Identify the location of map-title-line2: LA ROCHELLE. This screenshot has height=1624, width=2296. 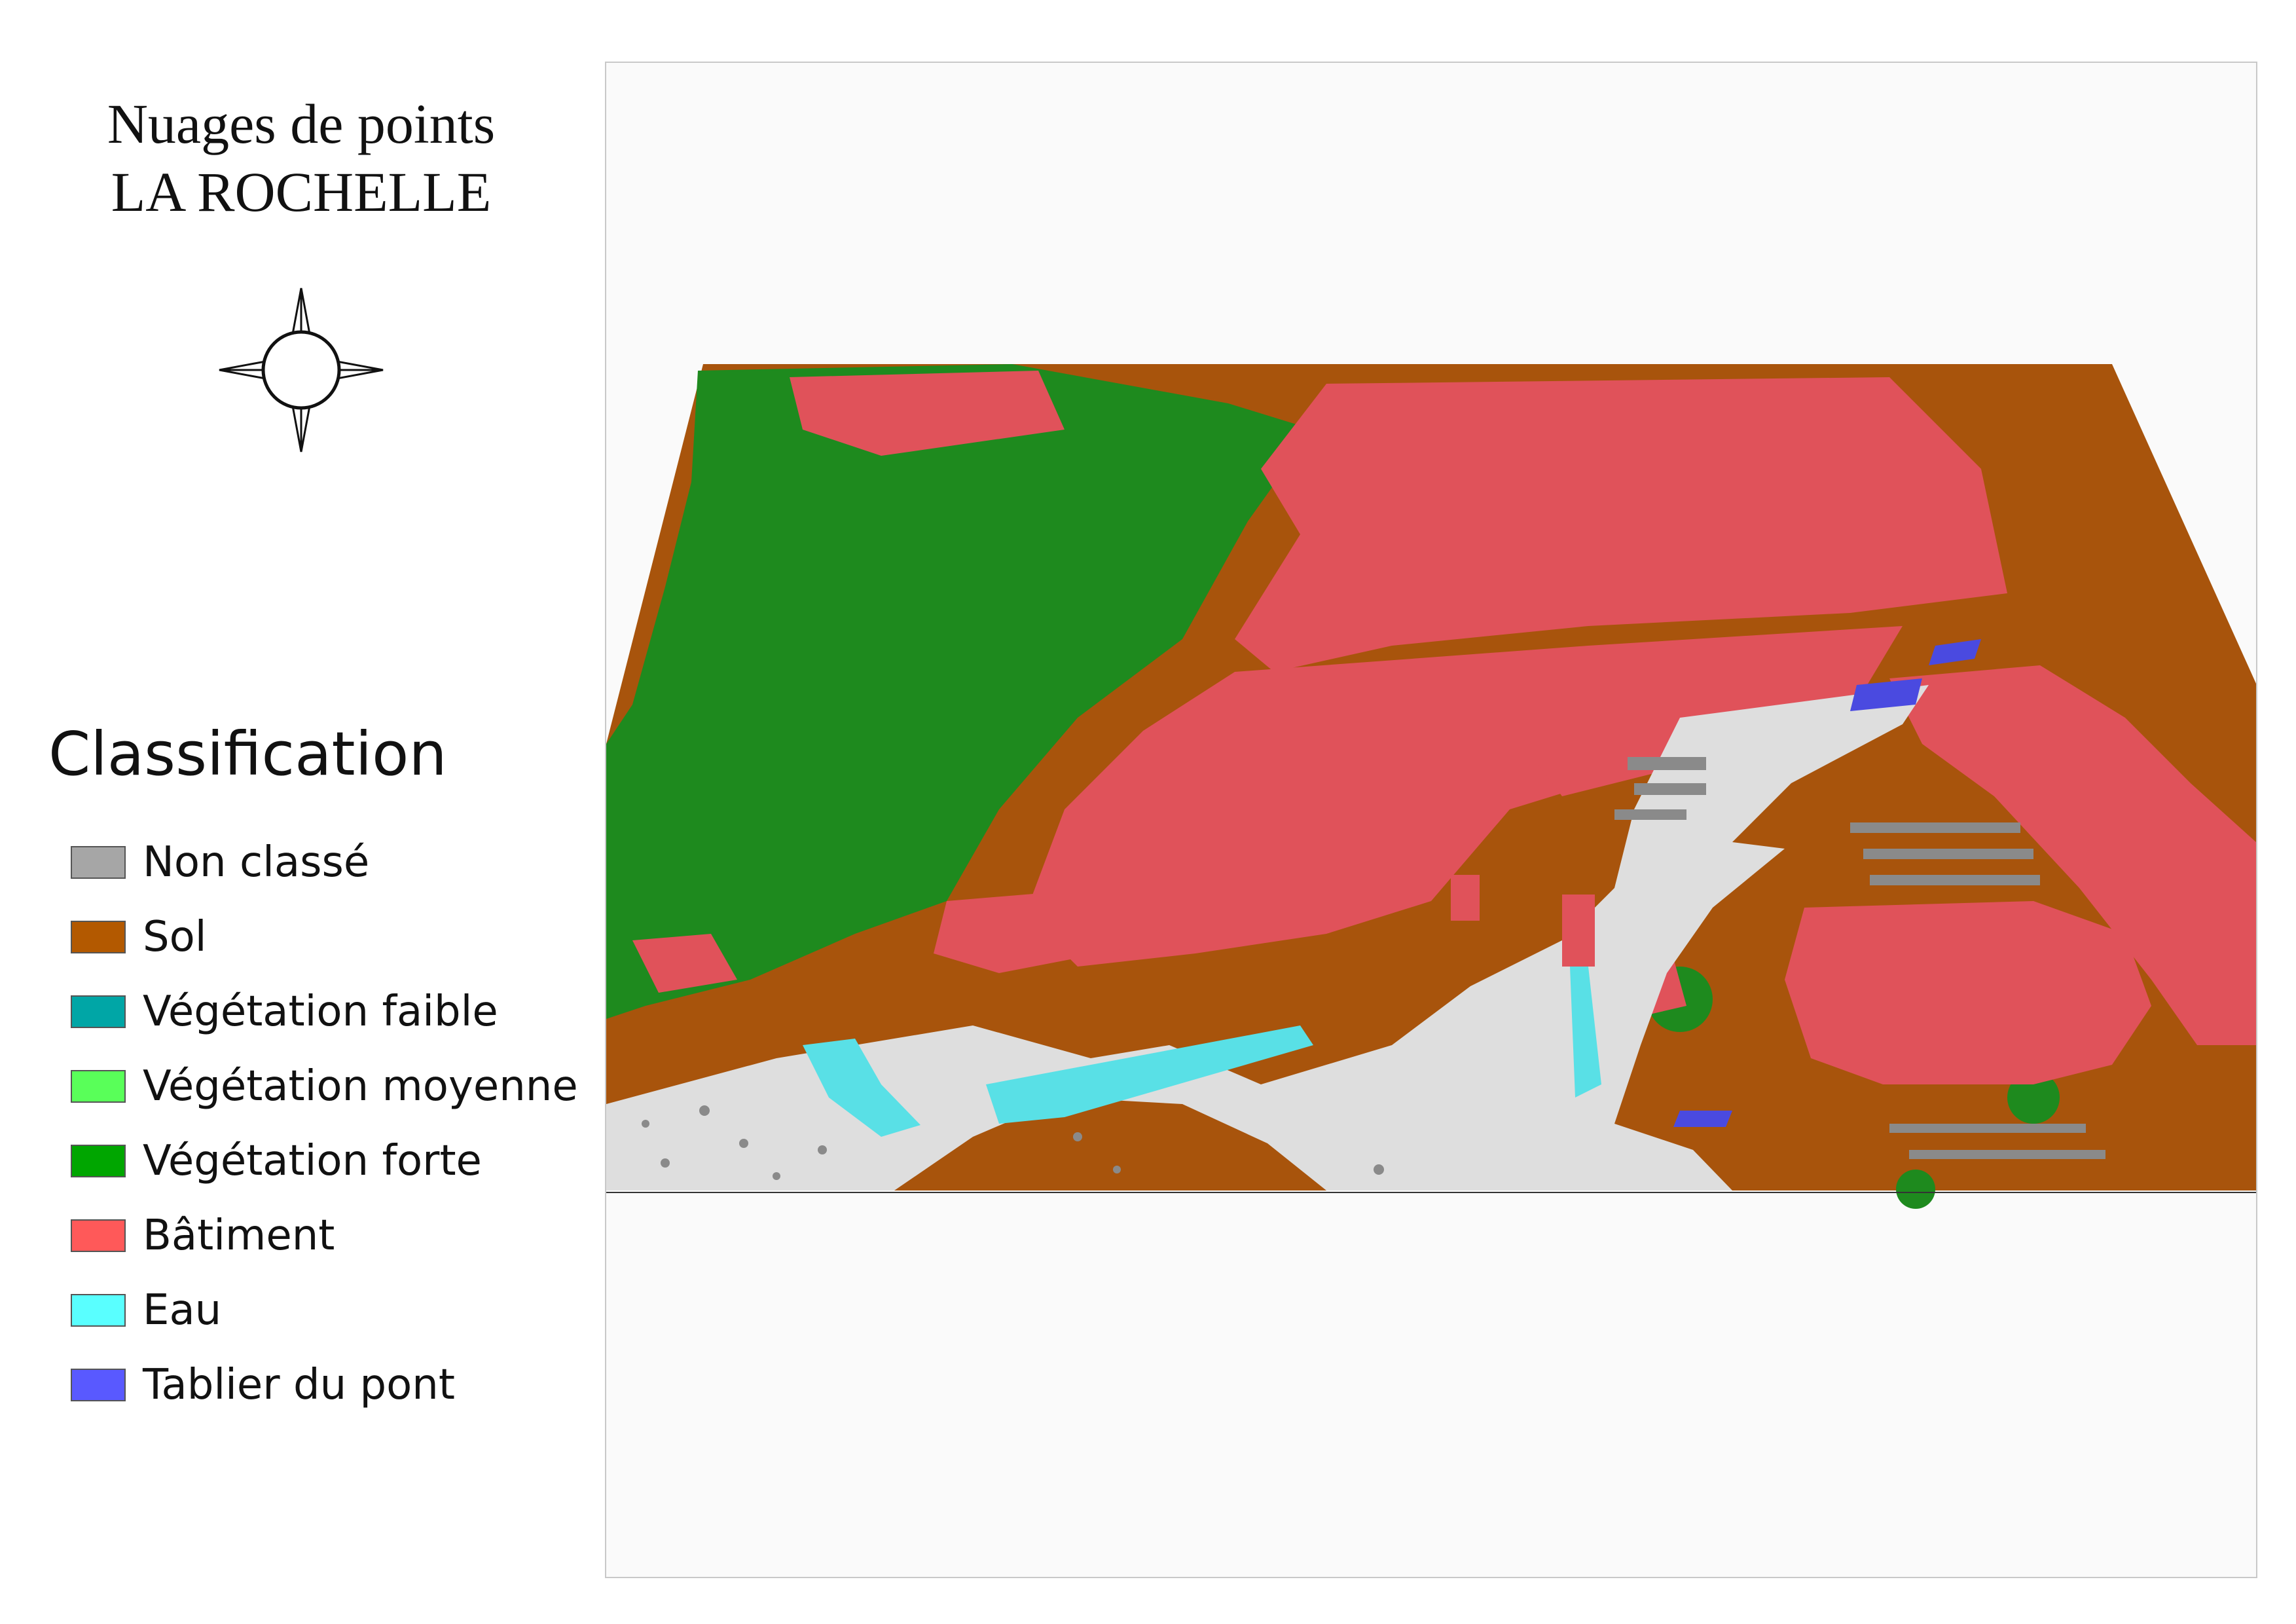
(301, 191).